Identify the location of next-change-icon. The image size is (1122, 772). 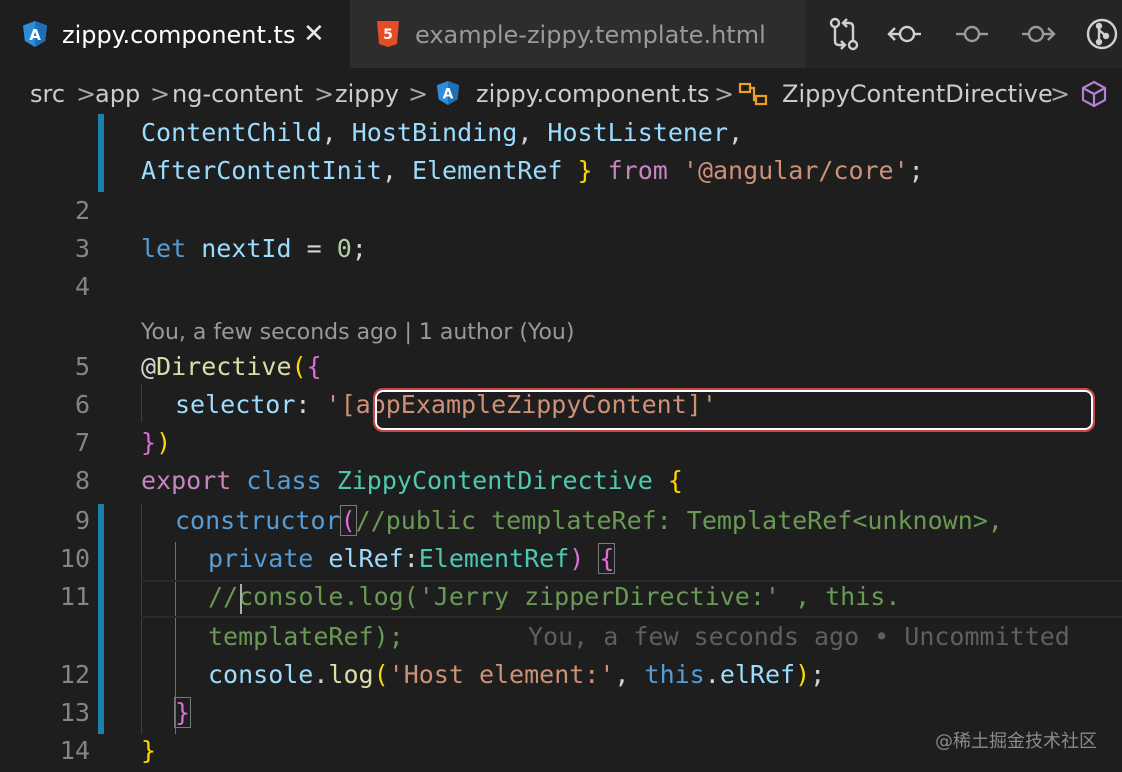
(1038, 34).